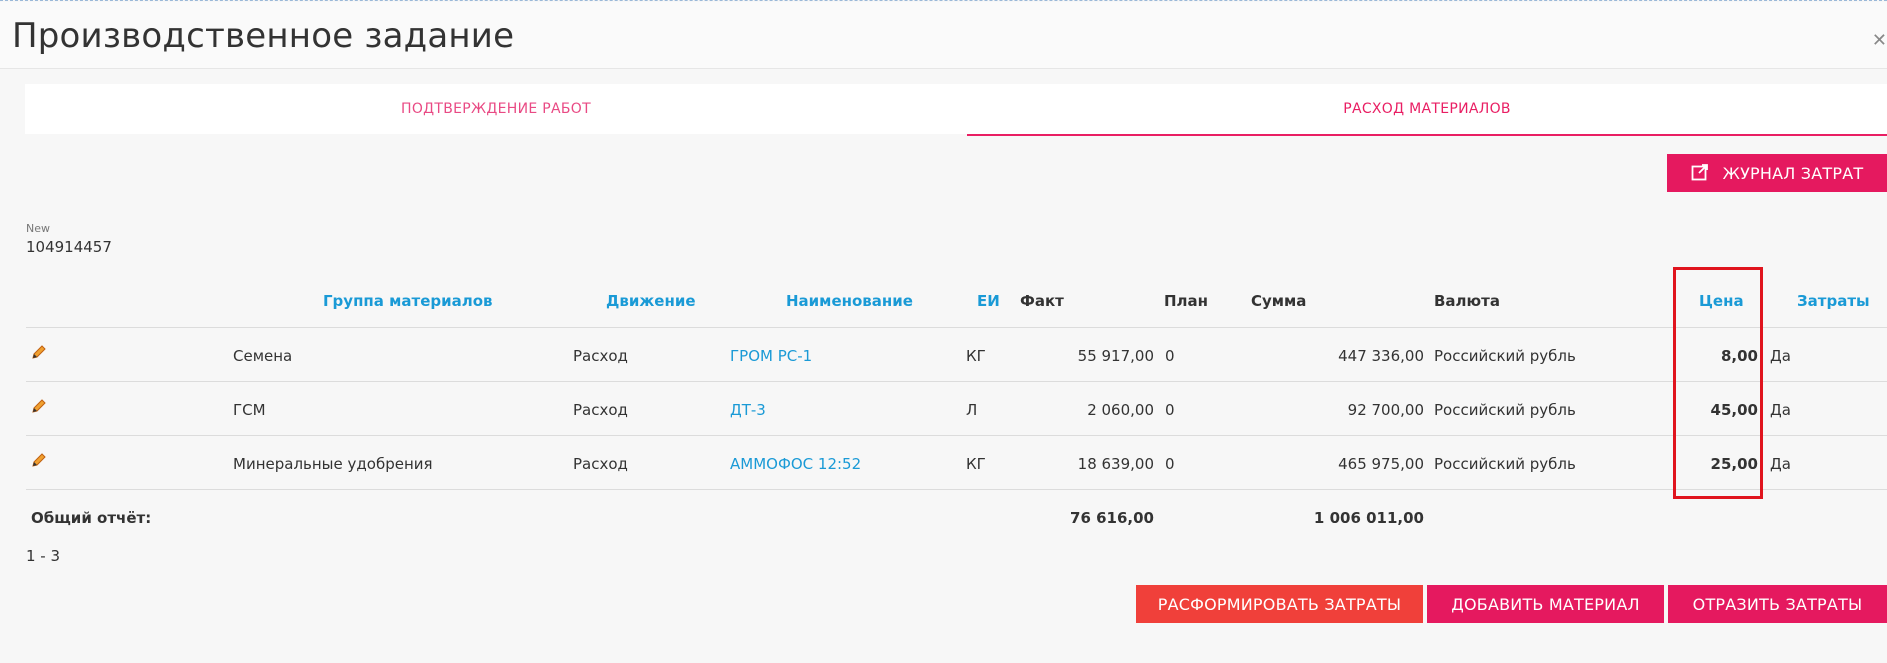 Image resolution: width=1887 pixels, height=663 pixels. I want to click on cell-fact: 18 639,00, so click(1115, 464).